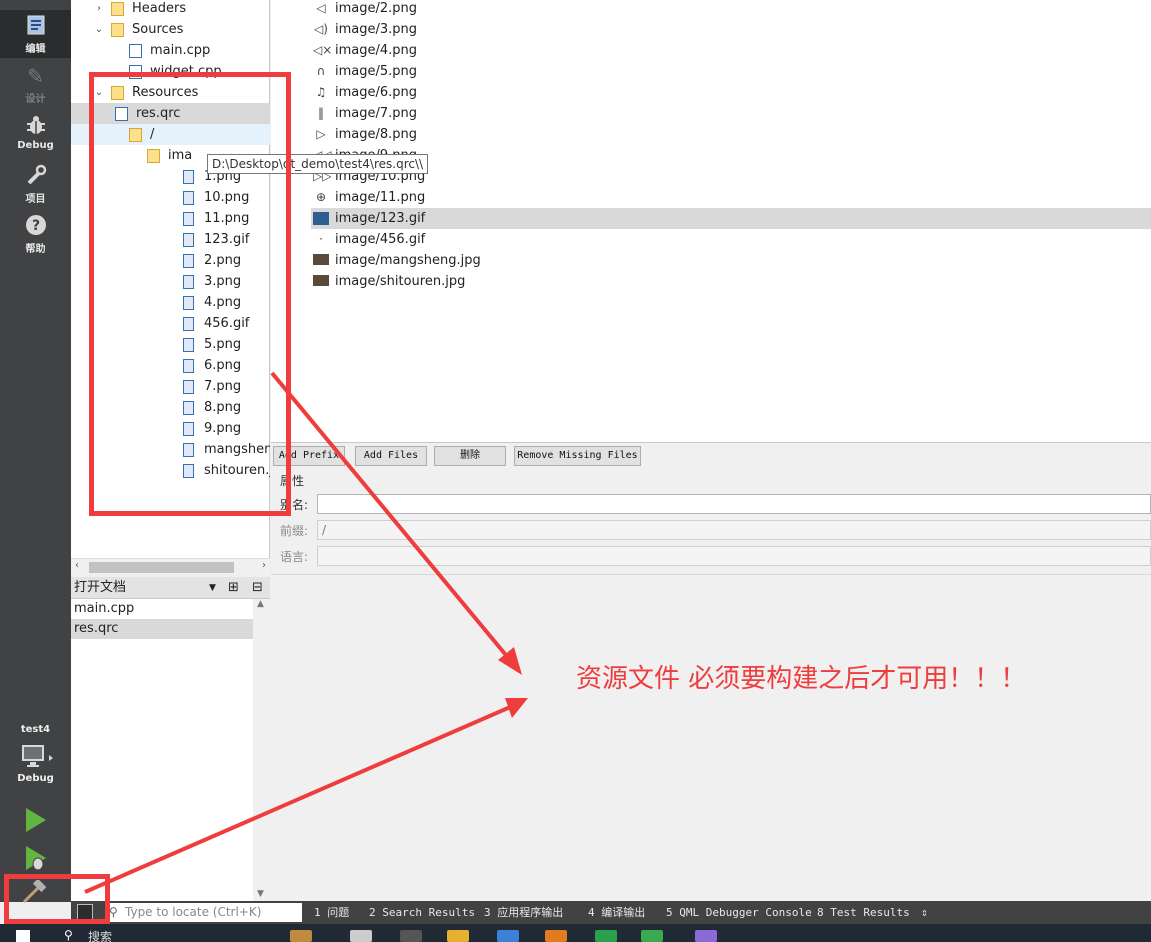  I want to click on properties-divider, so click(711, 574).